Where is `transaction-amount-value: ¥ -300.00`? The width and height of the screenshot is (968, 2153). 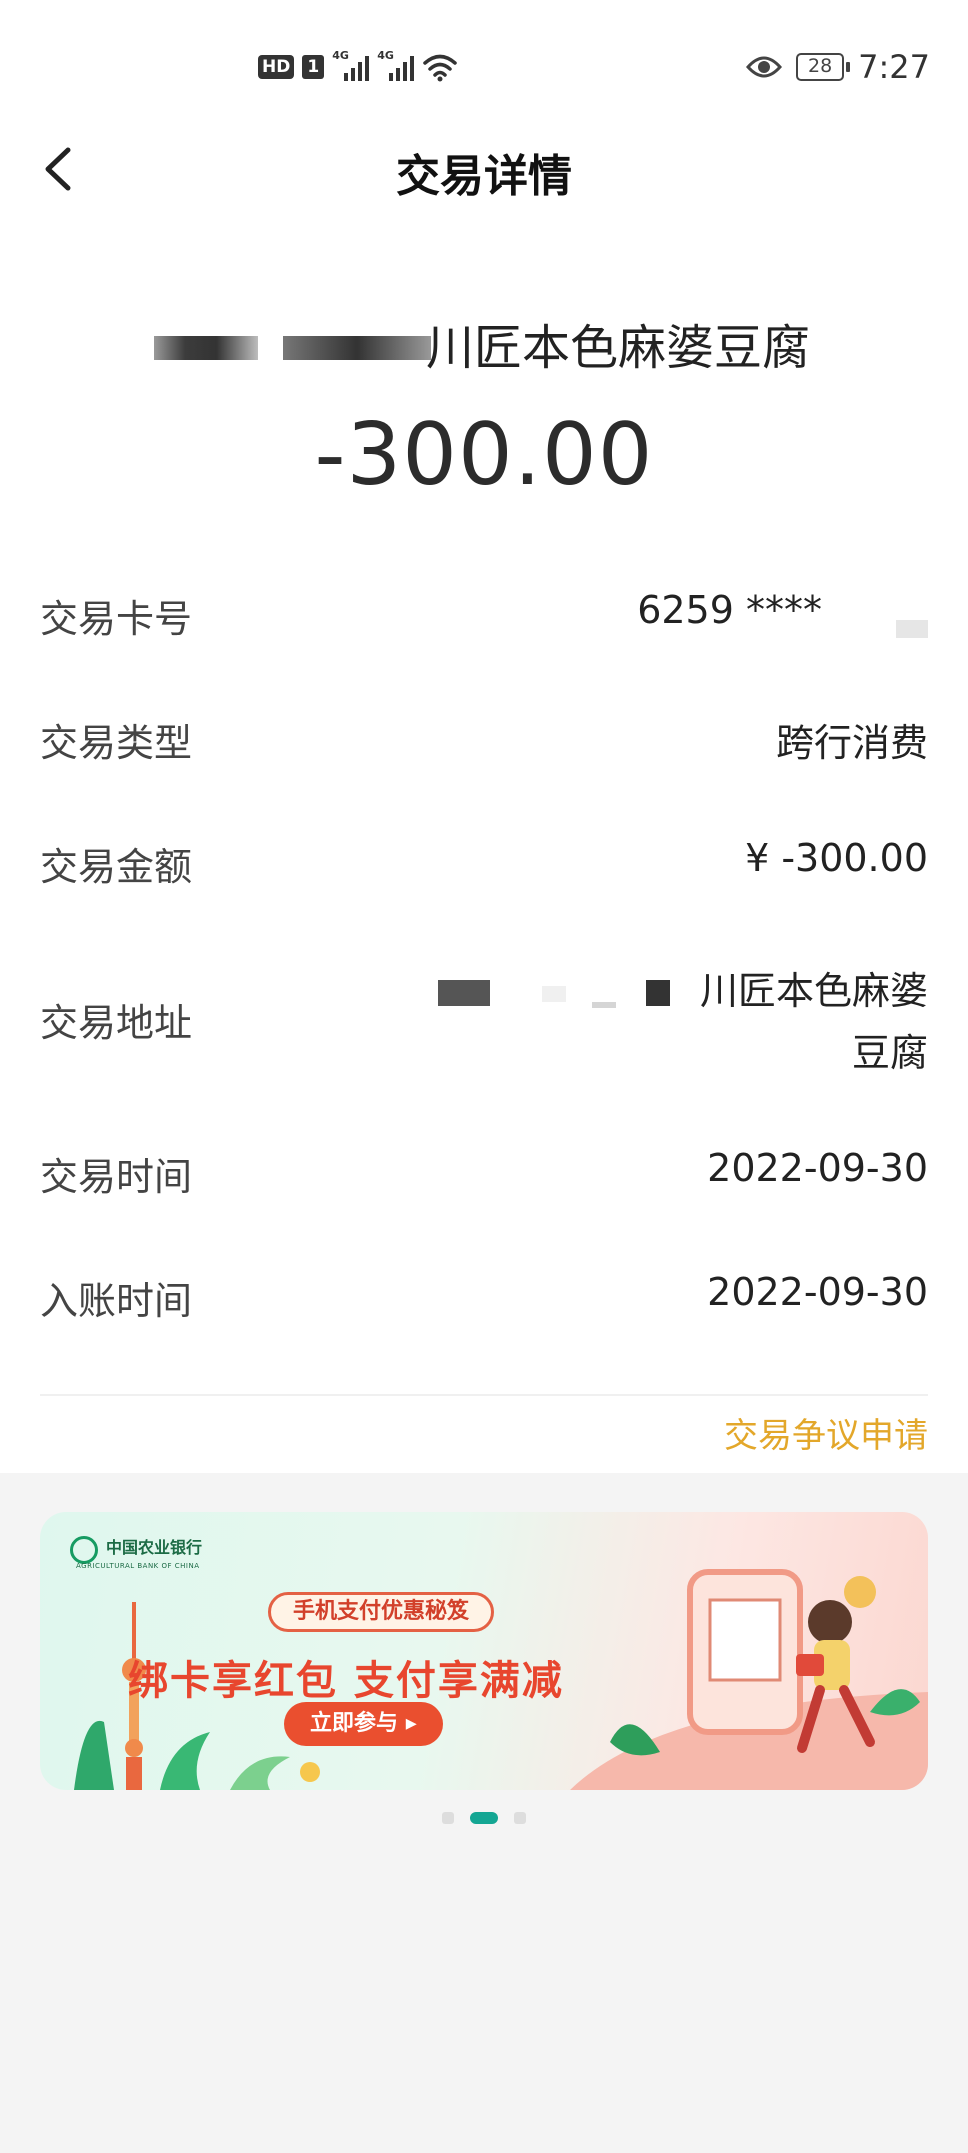
transaction-amount-value: ¥ -300.00 is located at coordinates (836, 858).